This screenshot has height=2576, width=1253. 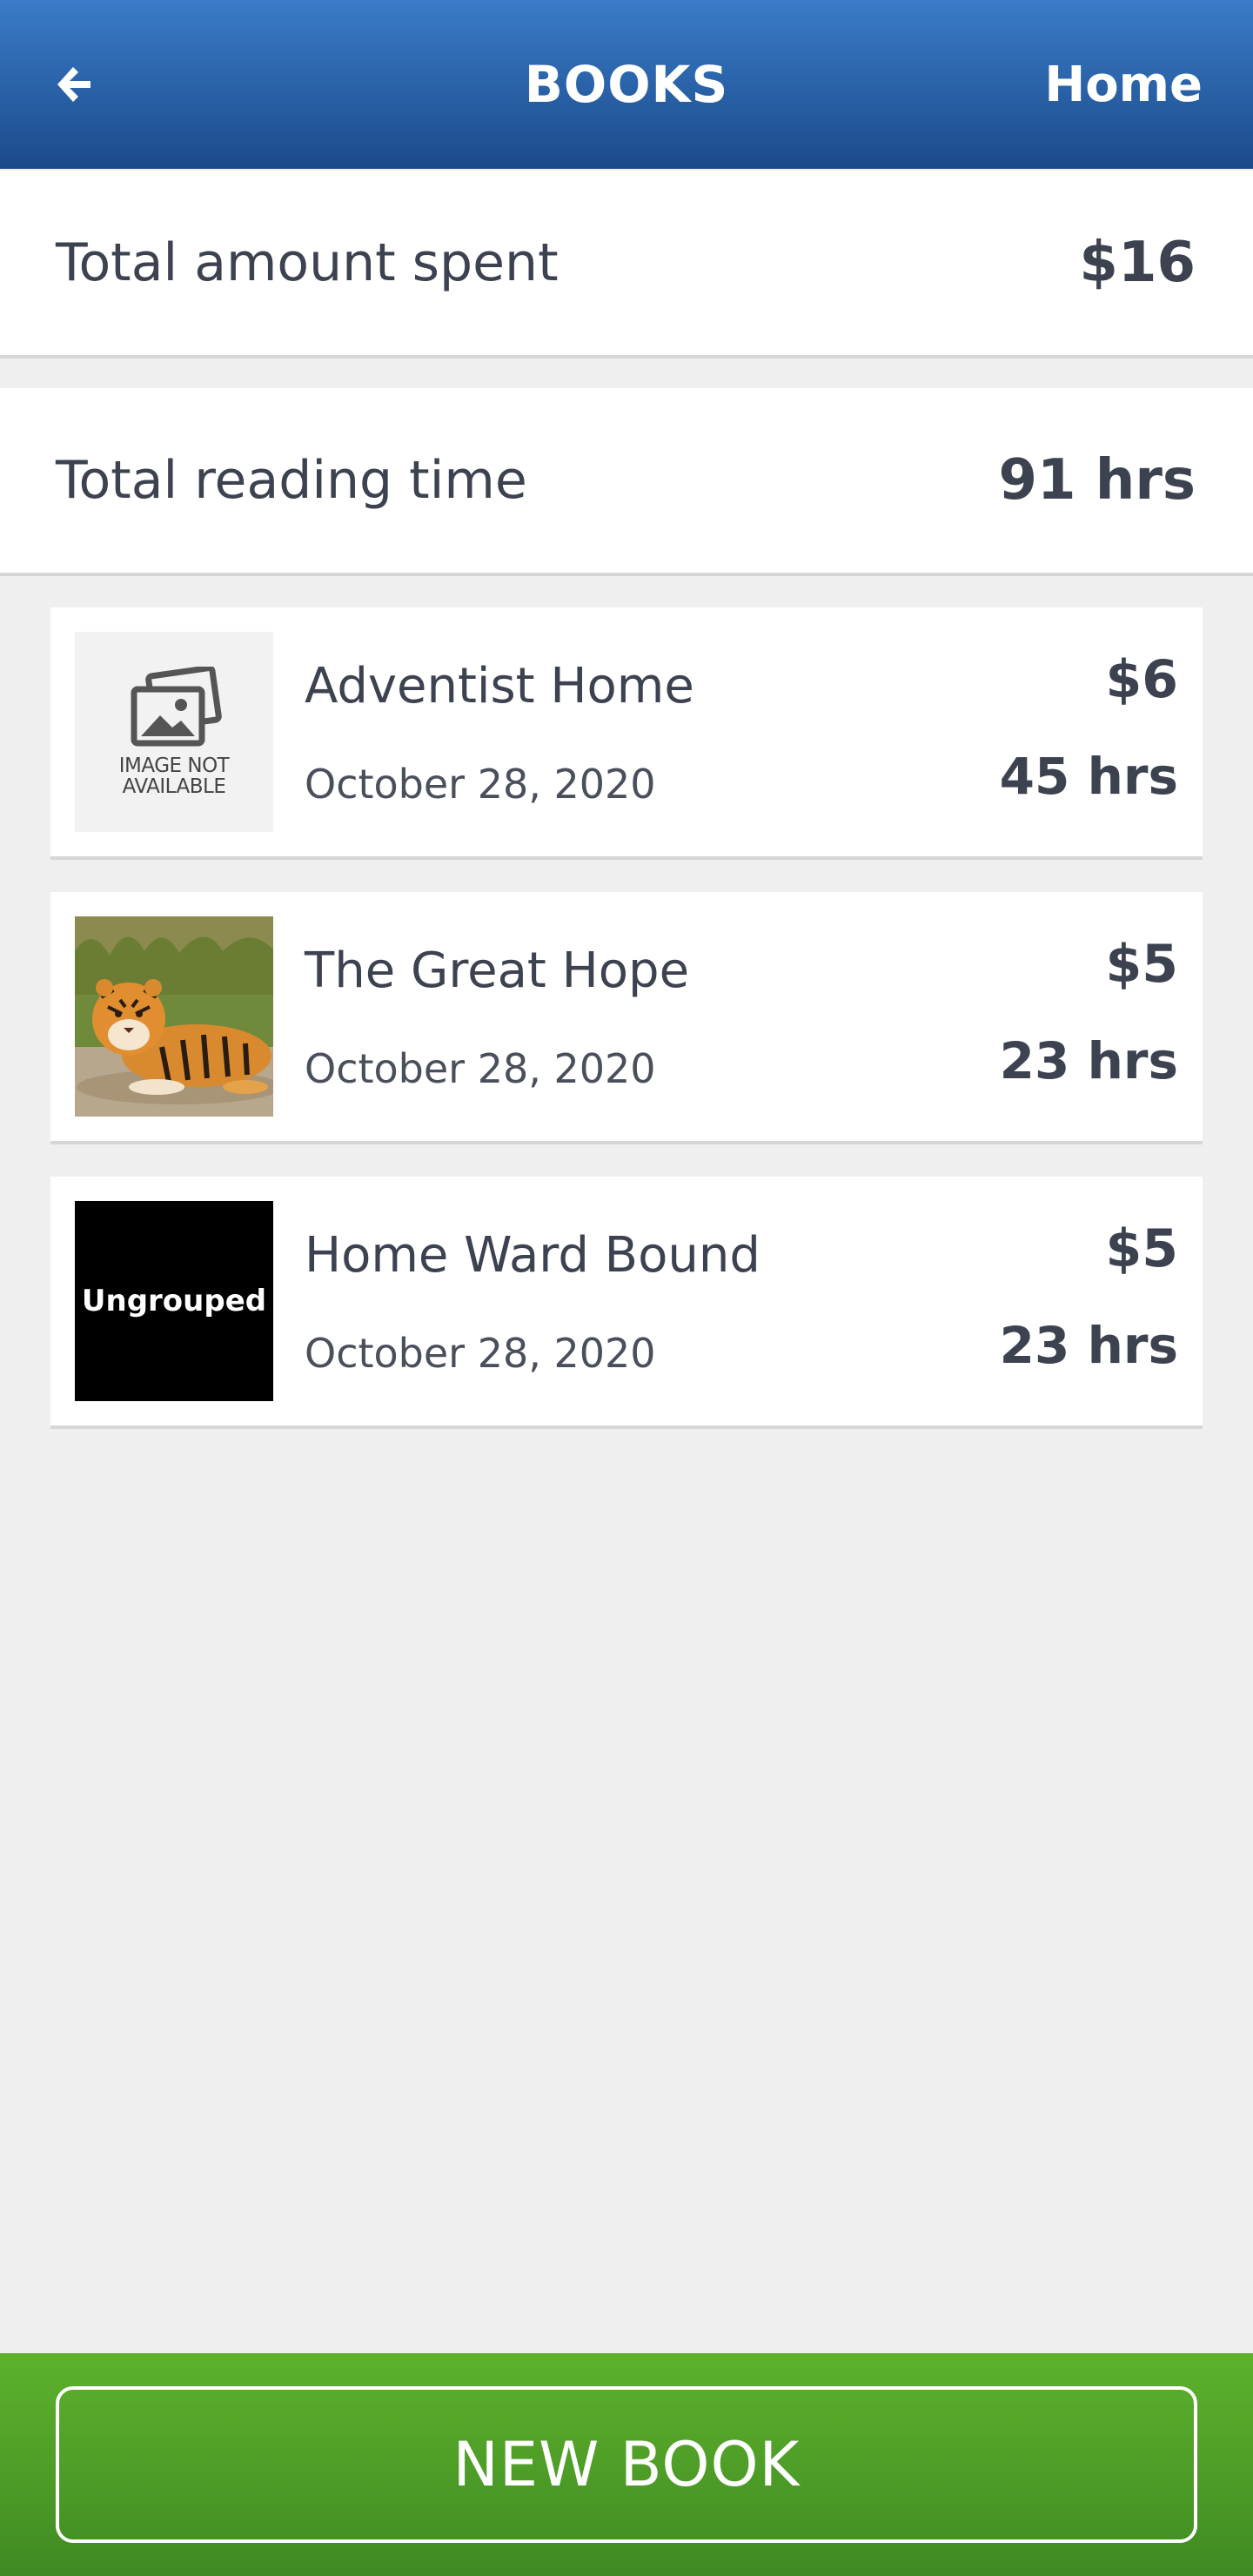 What do you see at coordinates (307, 262) in the screenshot?
I see `total-spent-label: Total amount spent` at bounding box center [307, 262].